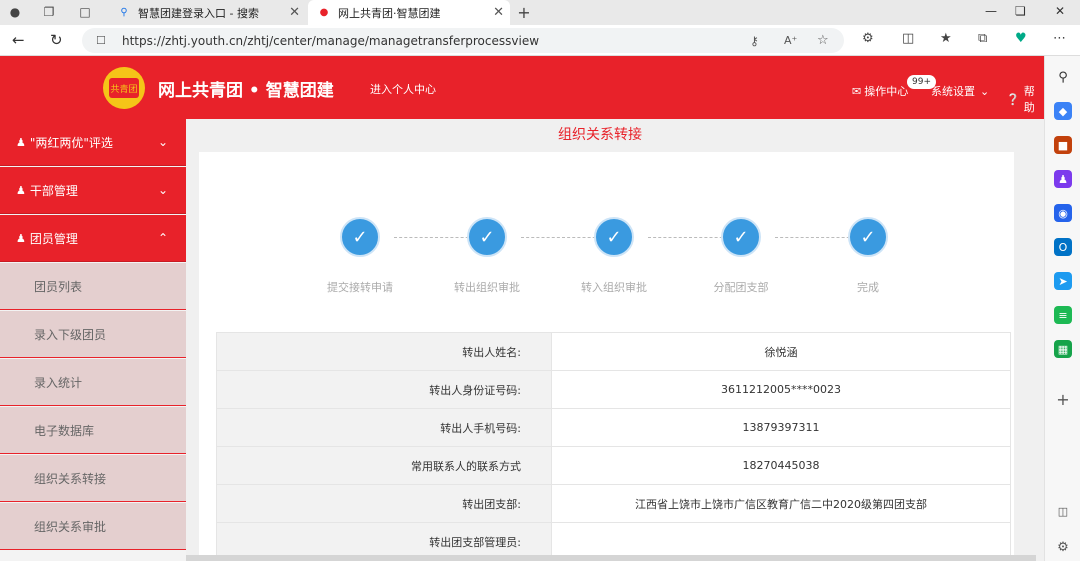  What do you see at coordinates (781, 427) in the screenshot?
I see `row-value: 13879397311` at bounding box center [781, 427].